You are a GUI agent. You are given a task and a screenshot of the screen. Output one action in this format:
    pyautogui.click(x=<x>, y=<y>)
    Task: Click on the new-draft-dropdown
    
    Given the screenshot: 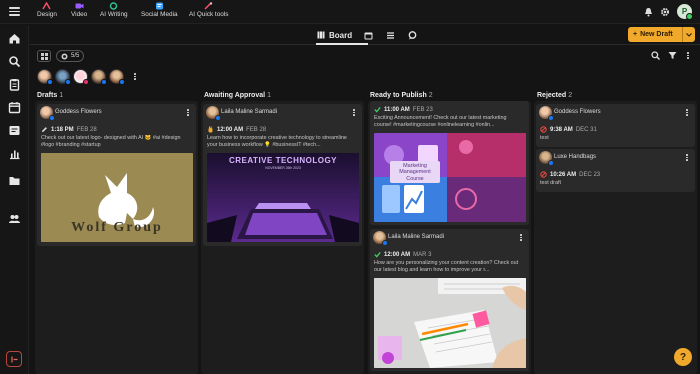 What is the action you would take?
    pyautogui.click(x=688, y=34)
    